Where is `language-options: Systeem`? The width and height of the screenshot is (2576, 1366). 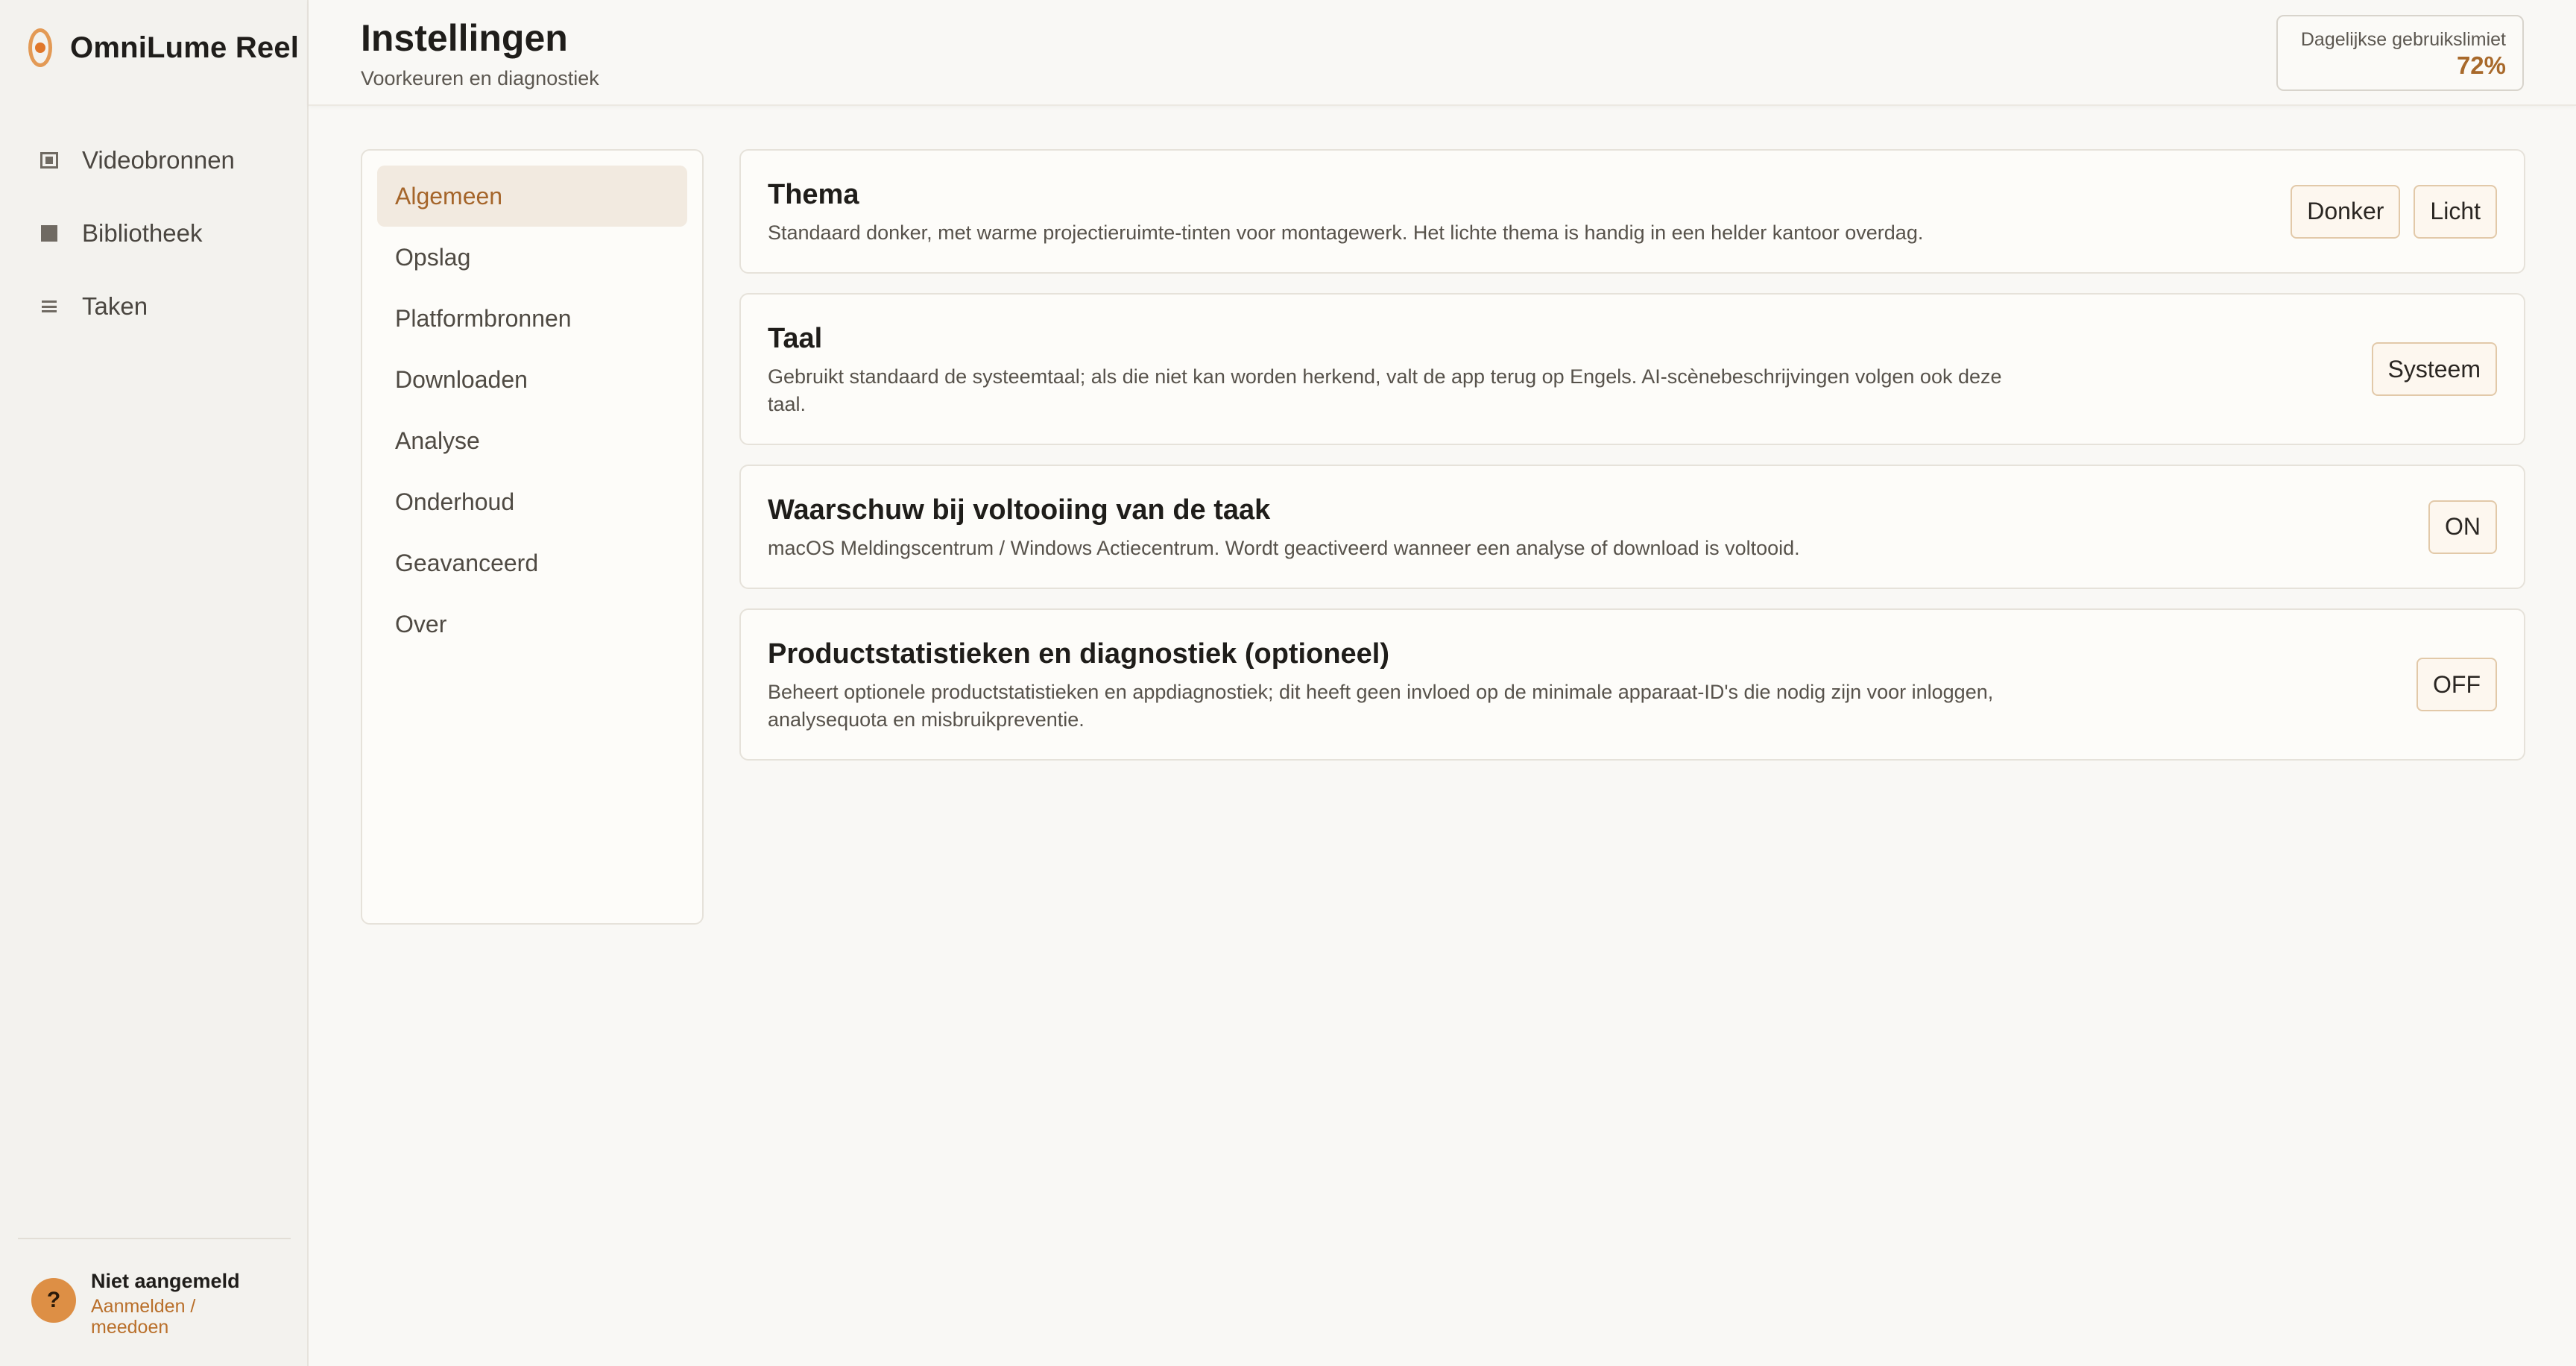 language-options: Systeem is located at coordinates (2427, 369).